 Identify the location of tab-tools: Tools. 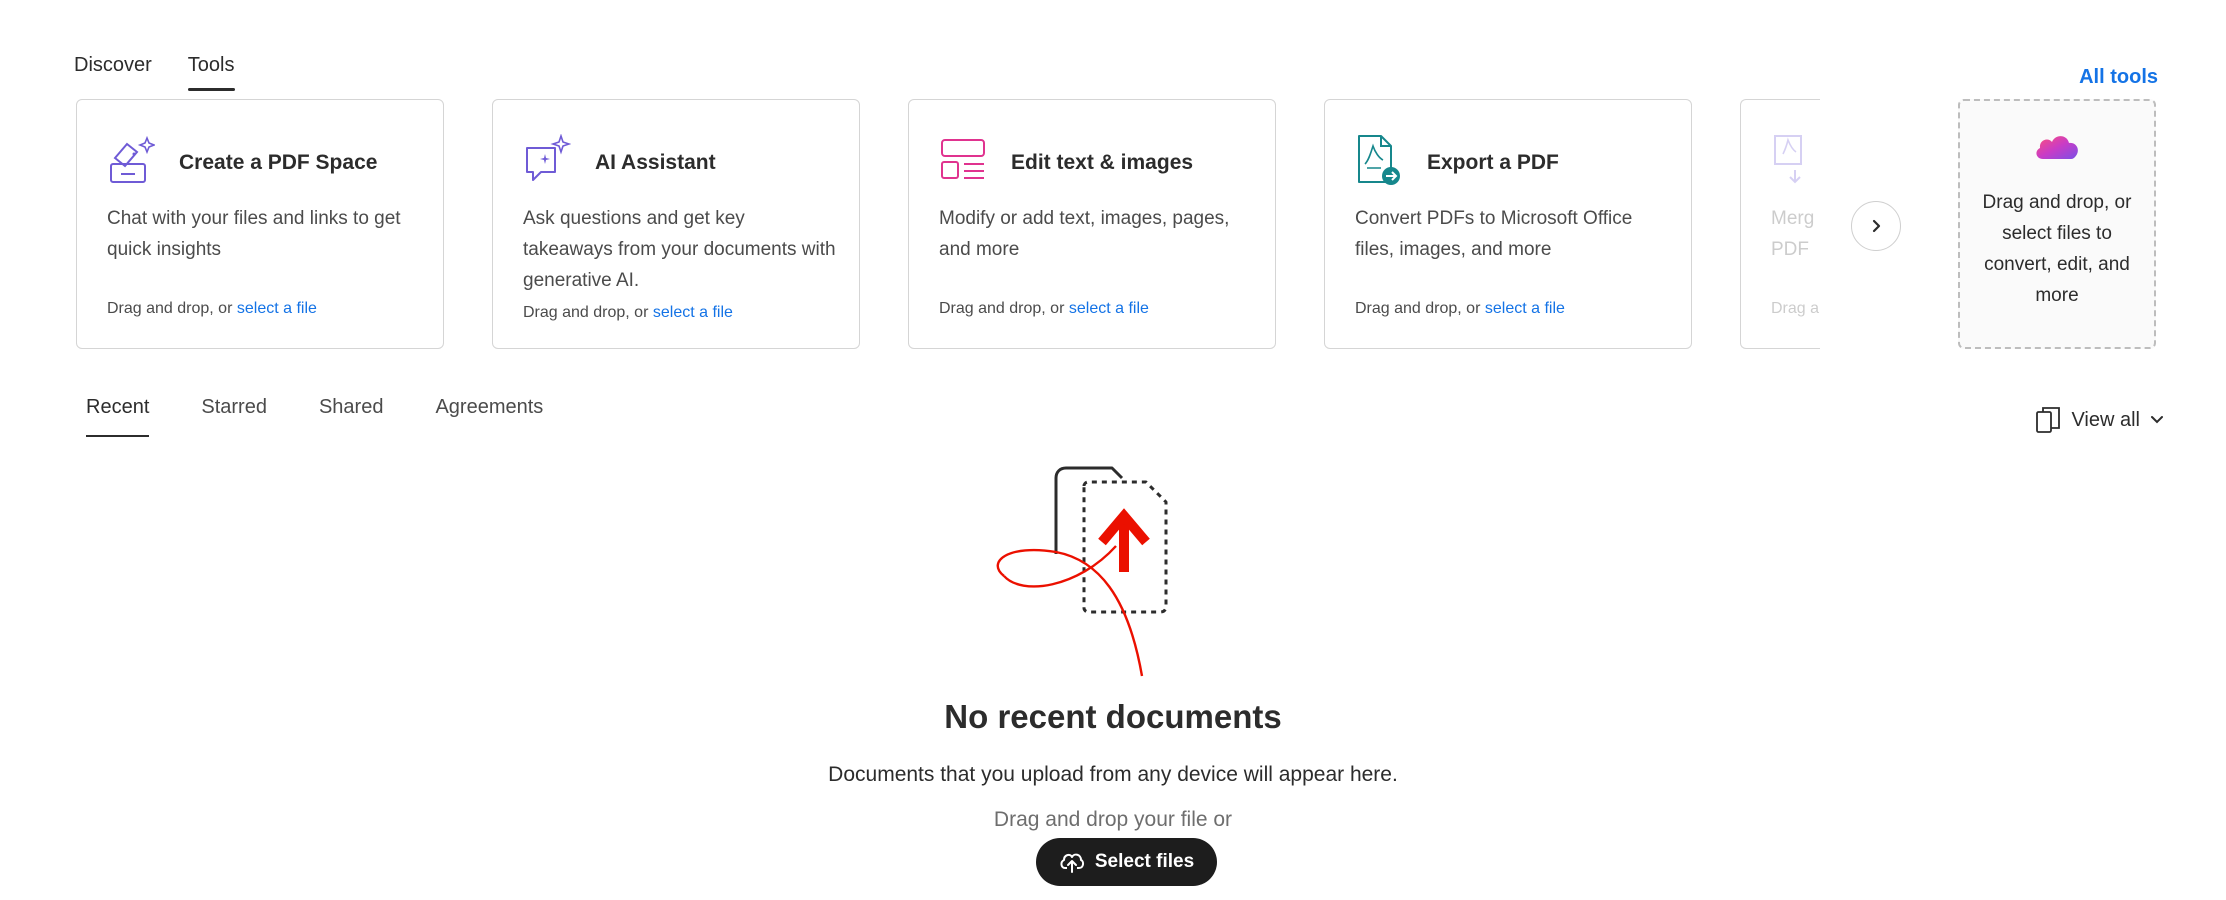
(211, 72).